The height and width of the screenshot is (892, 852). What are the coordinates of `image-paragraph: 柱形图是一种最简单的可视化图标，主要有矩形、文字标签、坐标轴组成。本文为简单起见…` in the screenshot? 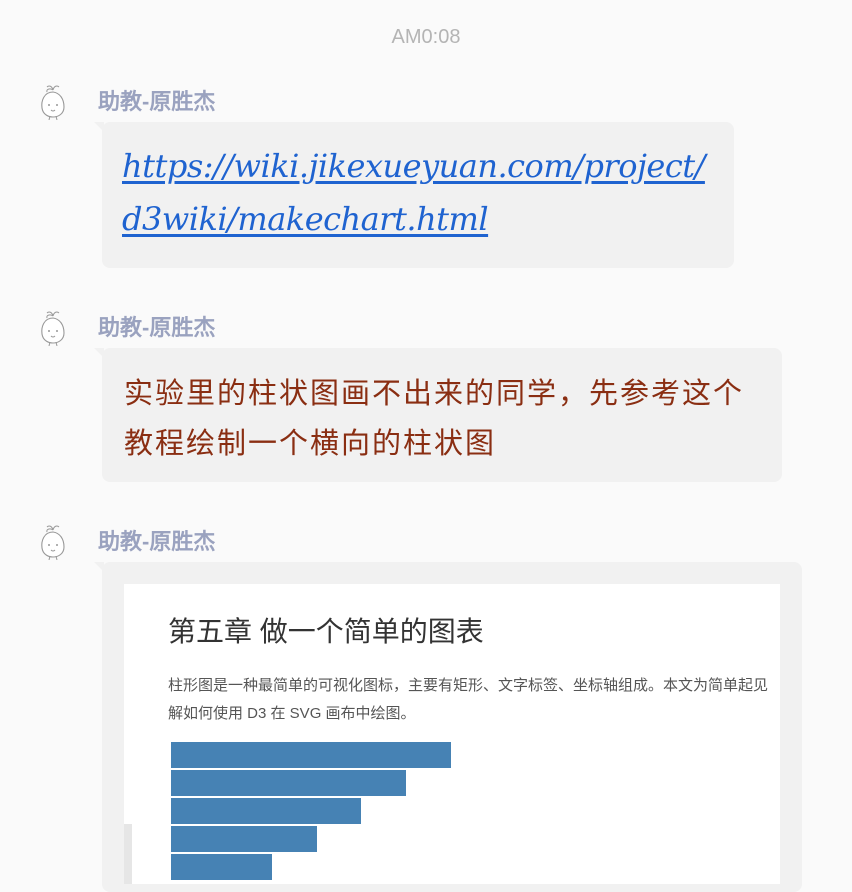 It's located at (474, 700).